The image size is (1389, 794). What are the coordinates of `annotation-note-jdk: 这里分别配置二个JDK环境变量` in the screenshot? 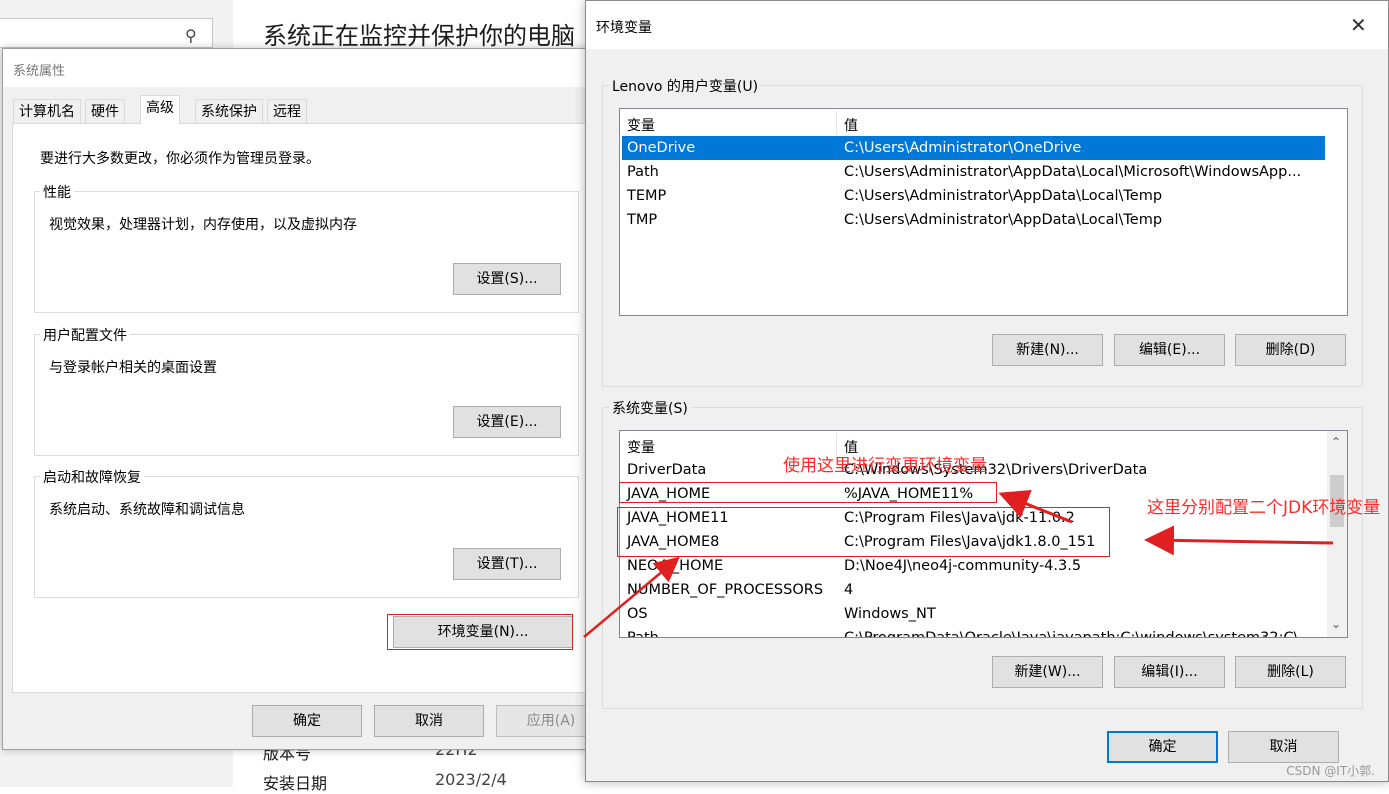 It's located at (1264, 508).